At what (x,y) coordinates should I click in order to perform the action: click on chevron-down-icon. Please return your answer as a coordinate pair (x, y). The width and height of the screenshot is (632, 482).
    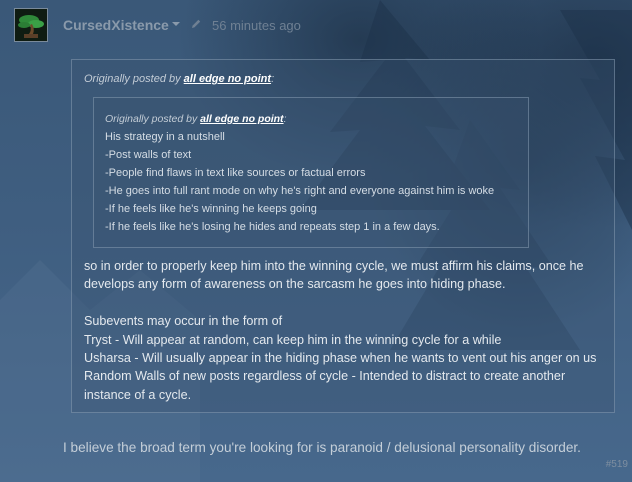
    Looking at the image, I should click on (176, 24).